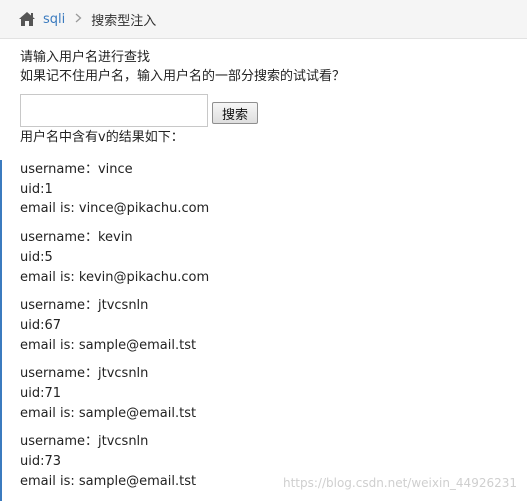 The height and width of the screenshot is (501, 527). What do you see at coordinates (273, 278) in the screenshot?
I see `result-email: email is: kevin@pikachu.com` at bounding box center [273, 278].